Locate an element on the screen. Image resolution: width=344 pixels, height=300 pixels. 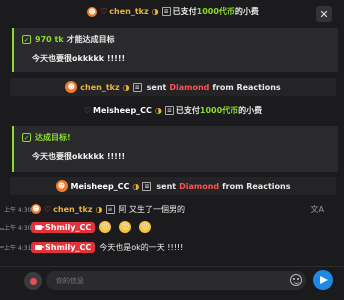
goal-amount: 970 tk is located at coordinates (49, 39).